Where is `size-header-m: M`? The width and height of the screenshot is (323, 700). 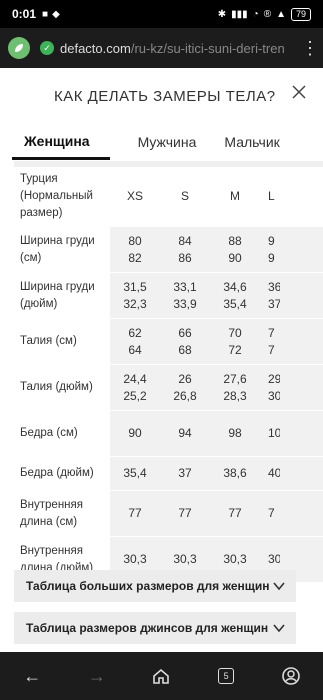 size-header-m: M is located at coordinates (235, 196).